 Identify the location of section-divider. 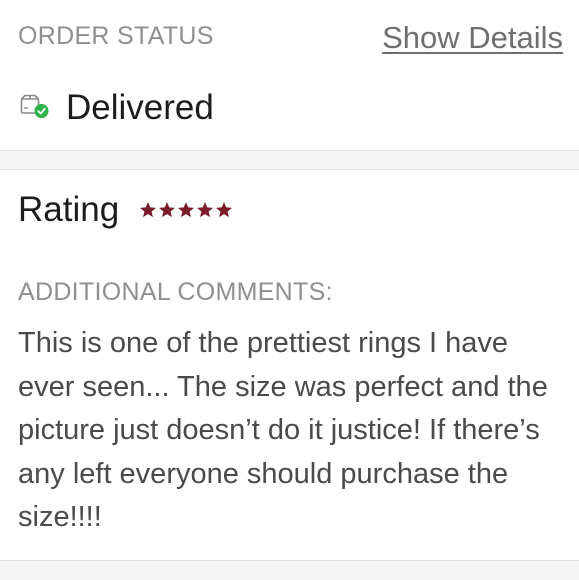
(289, 160).